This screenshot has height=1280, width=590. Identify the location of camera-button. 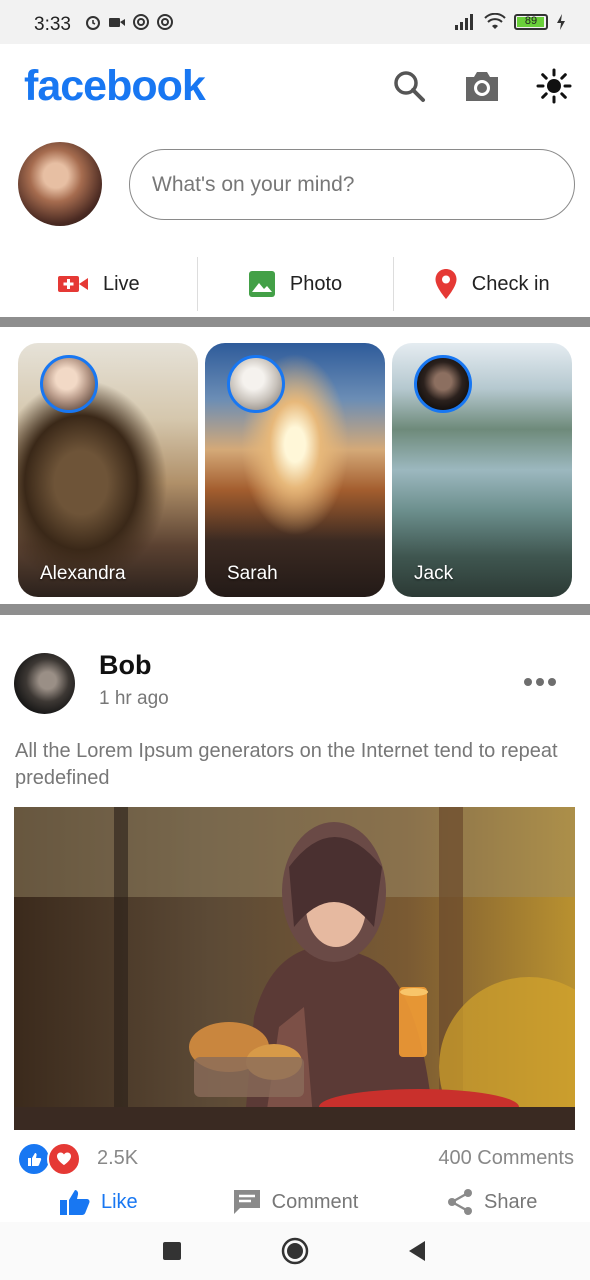
(482, 86).